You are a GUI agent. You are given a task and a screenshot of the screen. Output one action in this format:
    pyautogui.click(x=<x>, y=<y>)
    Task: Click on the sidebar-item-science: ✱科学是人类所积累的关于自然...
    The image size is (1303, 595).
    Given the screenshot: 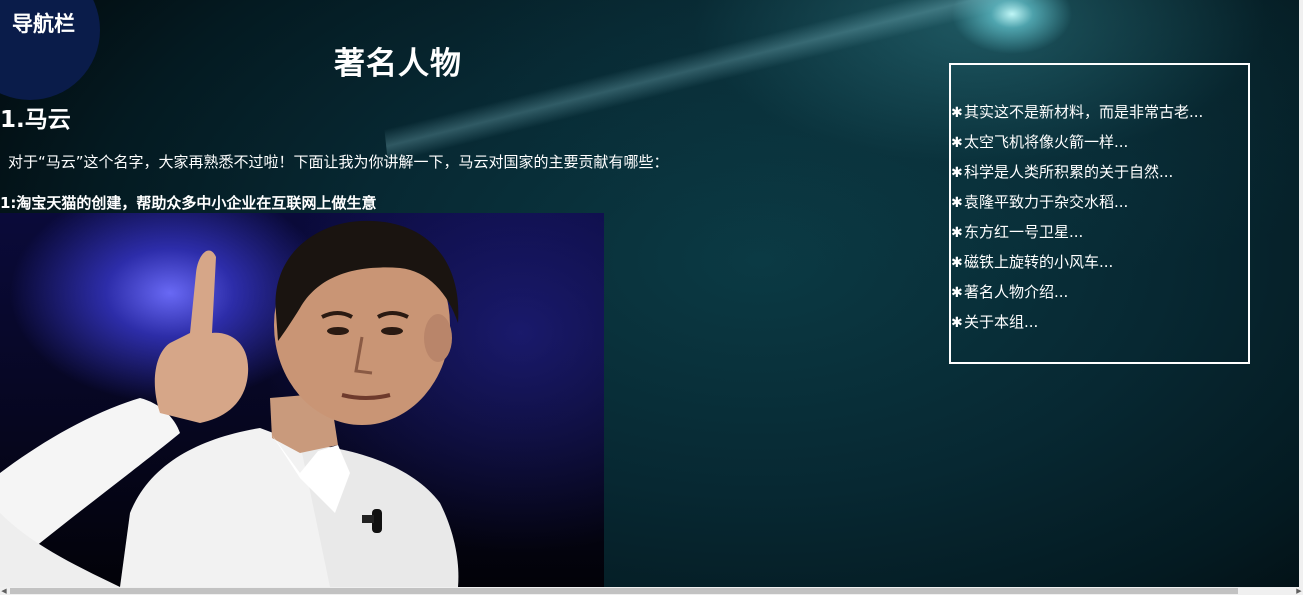 What is the action you would take?
    pyautogui.click(x=1077, y=172)
    